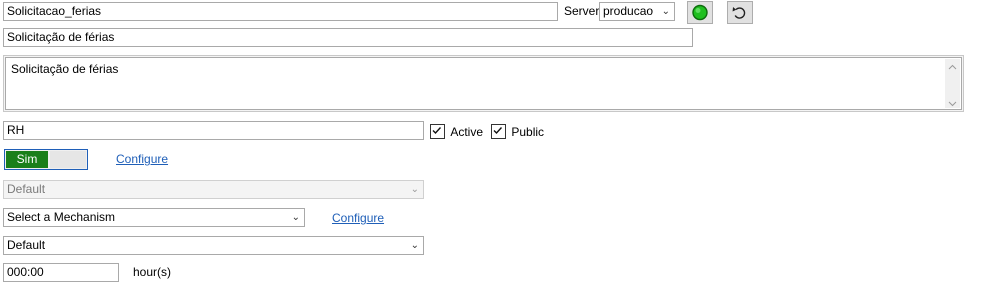 This screenshot has height=285, width=999. What do you see at coordinates (348, 37) in the screenshot?
I see `title-input: Solicitação de férias` at bounding box center [348, 37].